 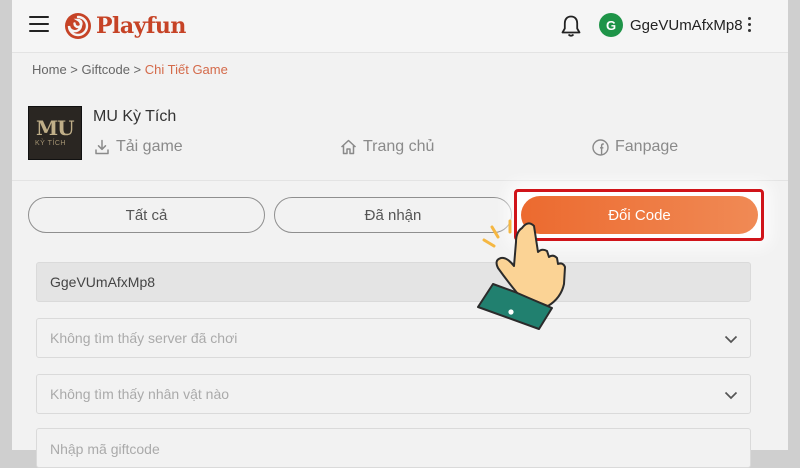 What do you see at coordinates (149, 146) in the screenshot?
I see `download-game-label: Tải game` at bounding box center [149, 146].